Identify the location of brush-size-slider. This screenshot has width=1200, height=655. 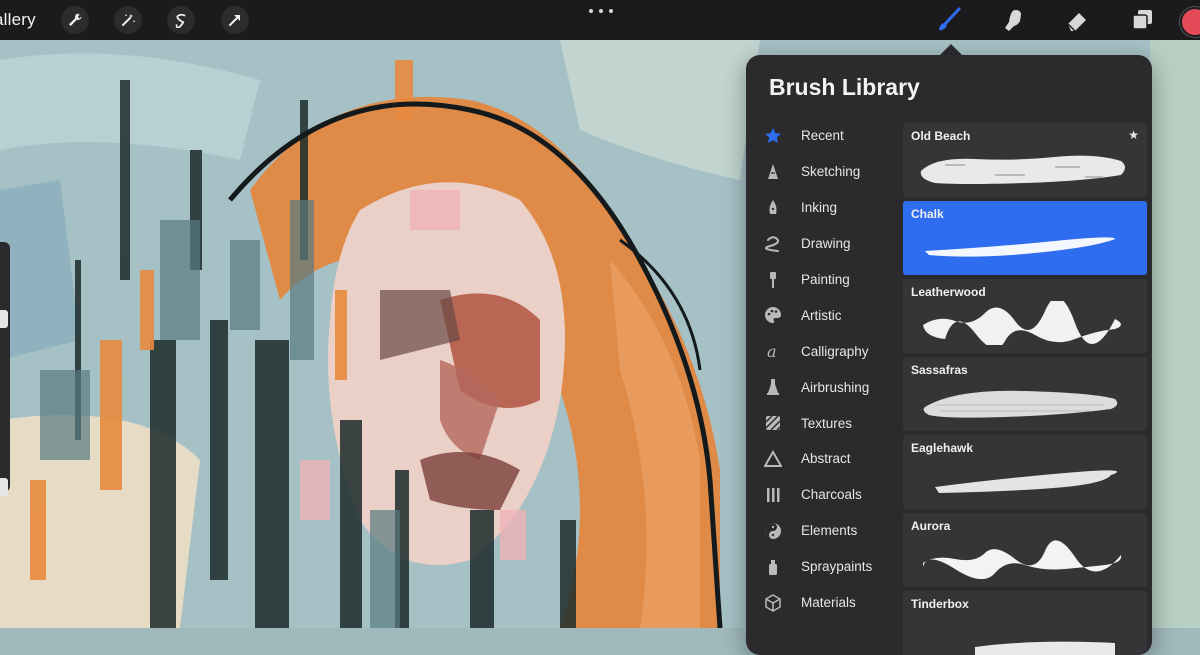
(4, 319).